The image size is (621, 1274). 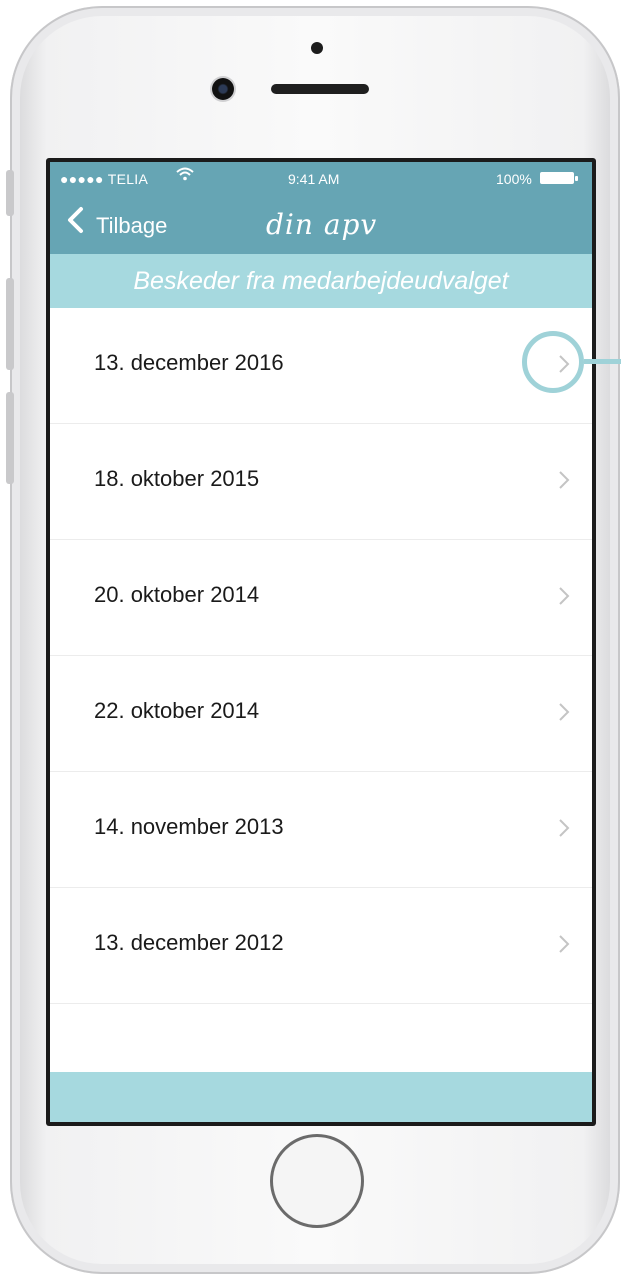 I want to click on mute-switch, so click(x=10, y=193).